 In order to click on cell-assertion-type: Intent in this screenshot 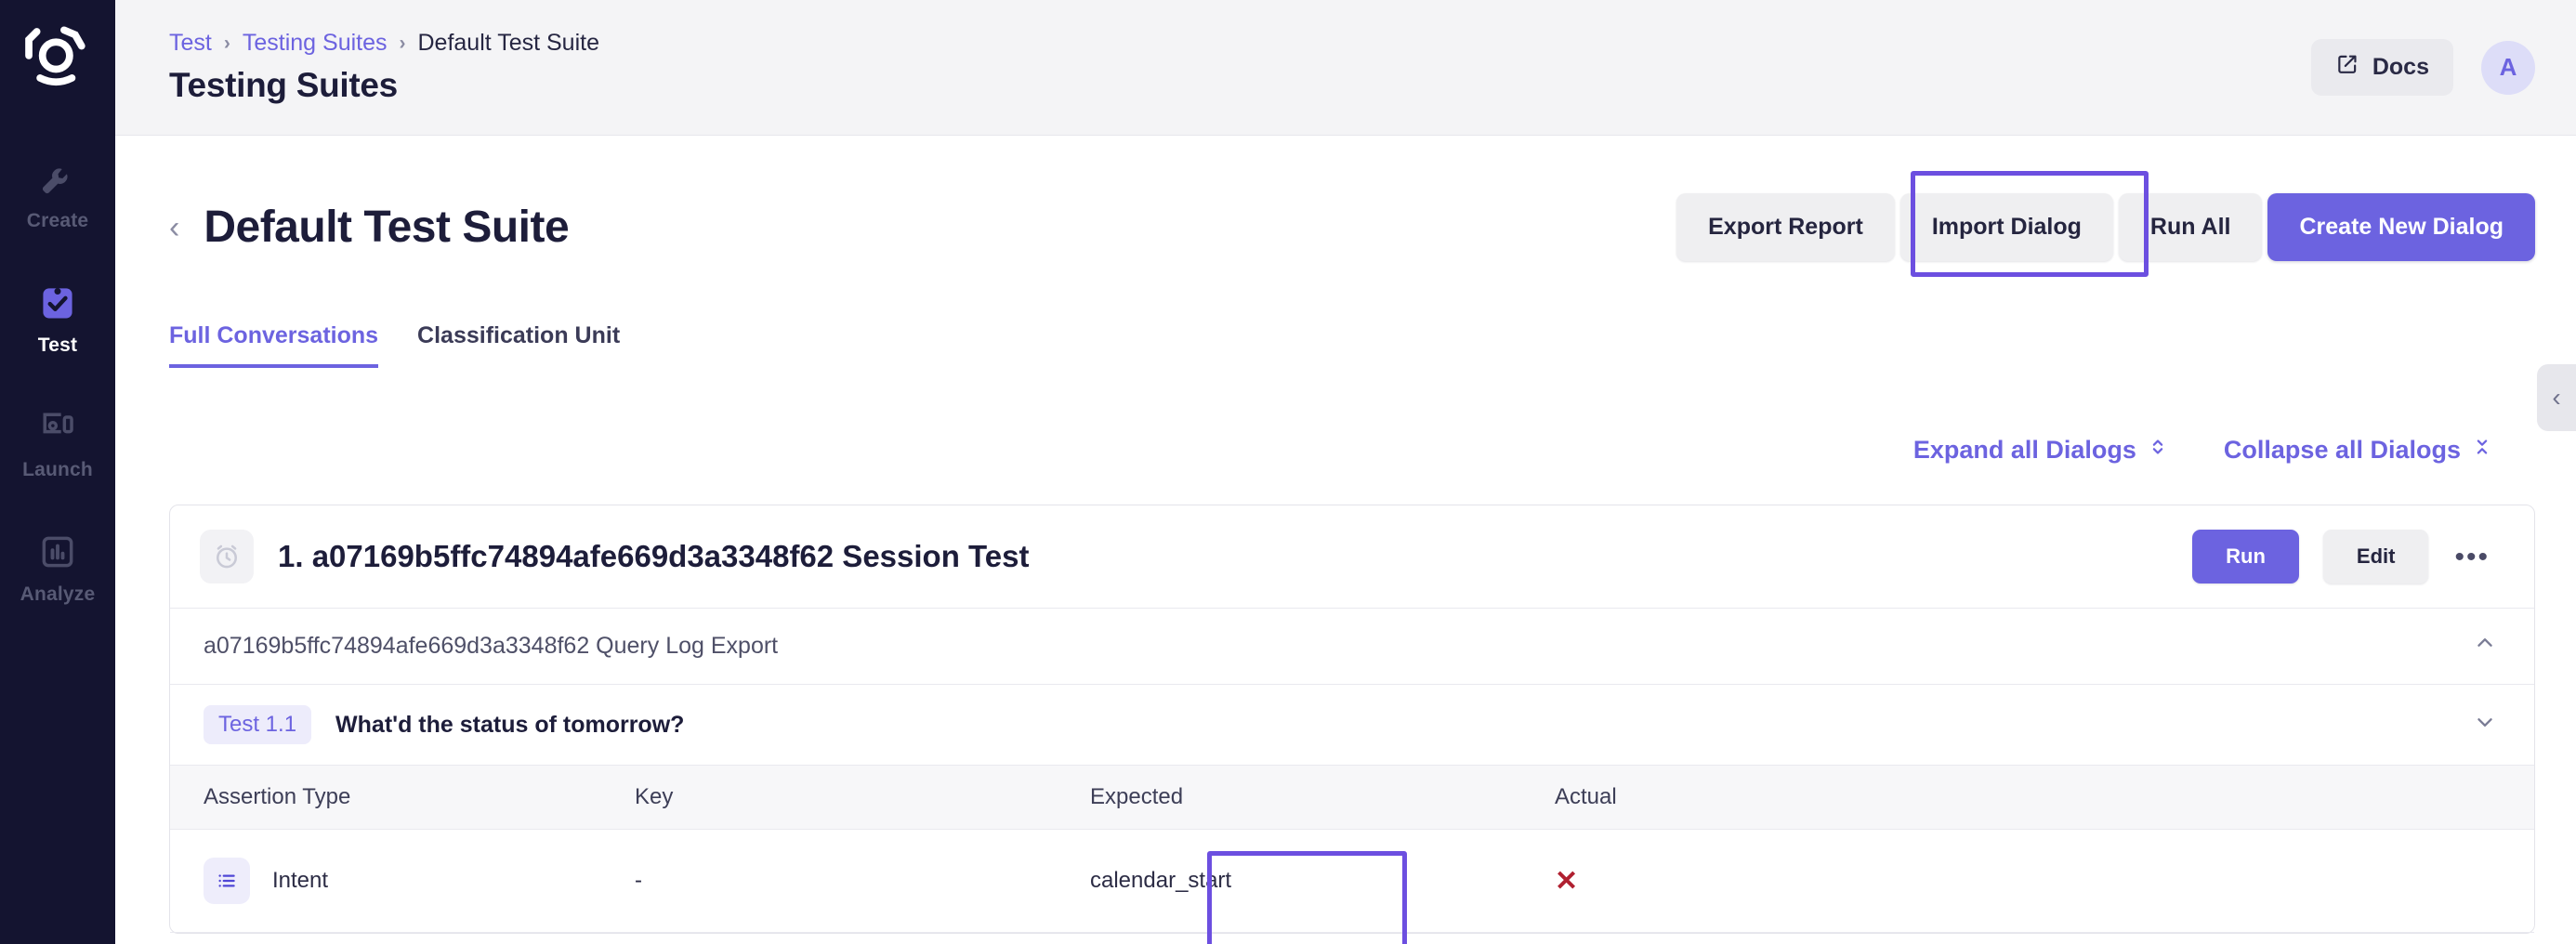, I will do `click(402, 881)`.